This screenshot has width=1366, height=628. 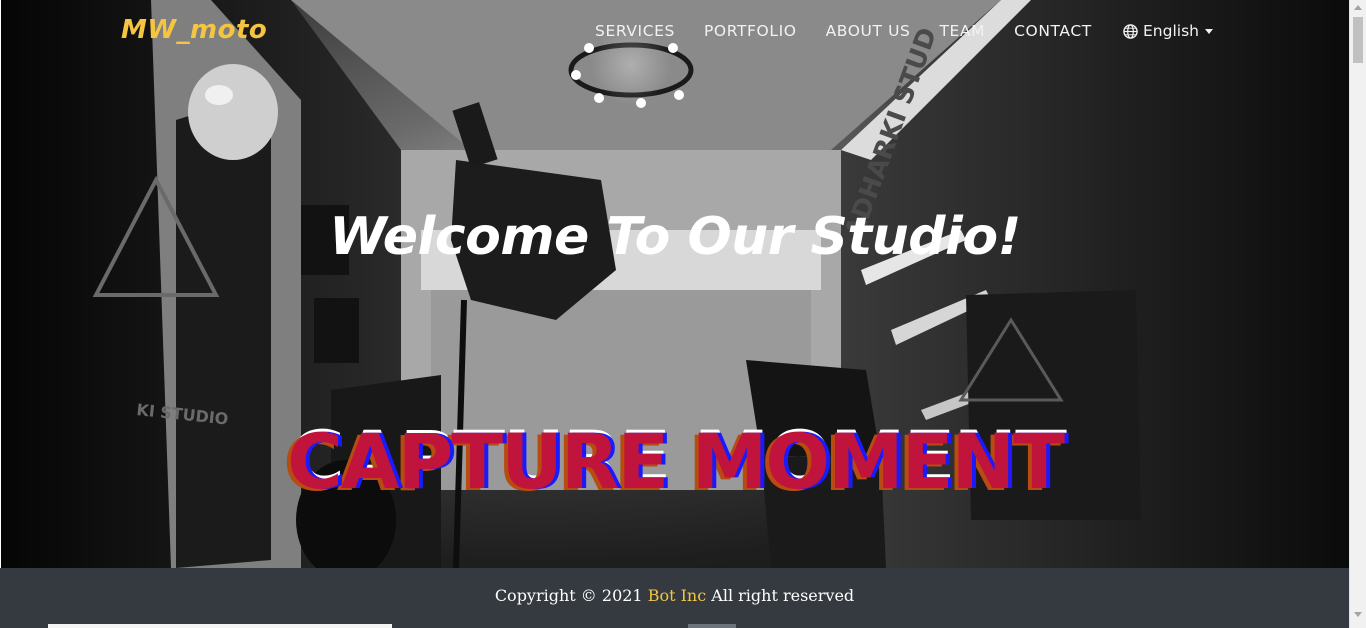 What do you see at coordinates (1208, 31) in the screenshot?
I see `caret-down-icon` at bounding box center [1208, 31].